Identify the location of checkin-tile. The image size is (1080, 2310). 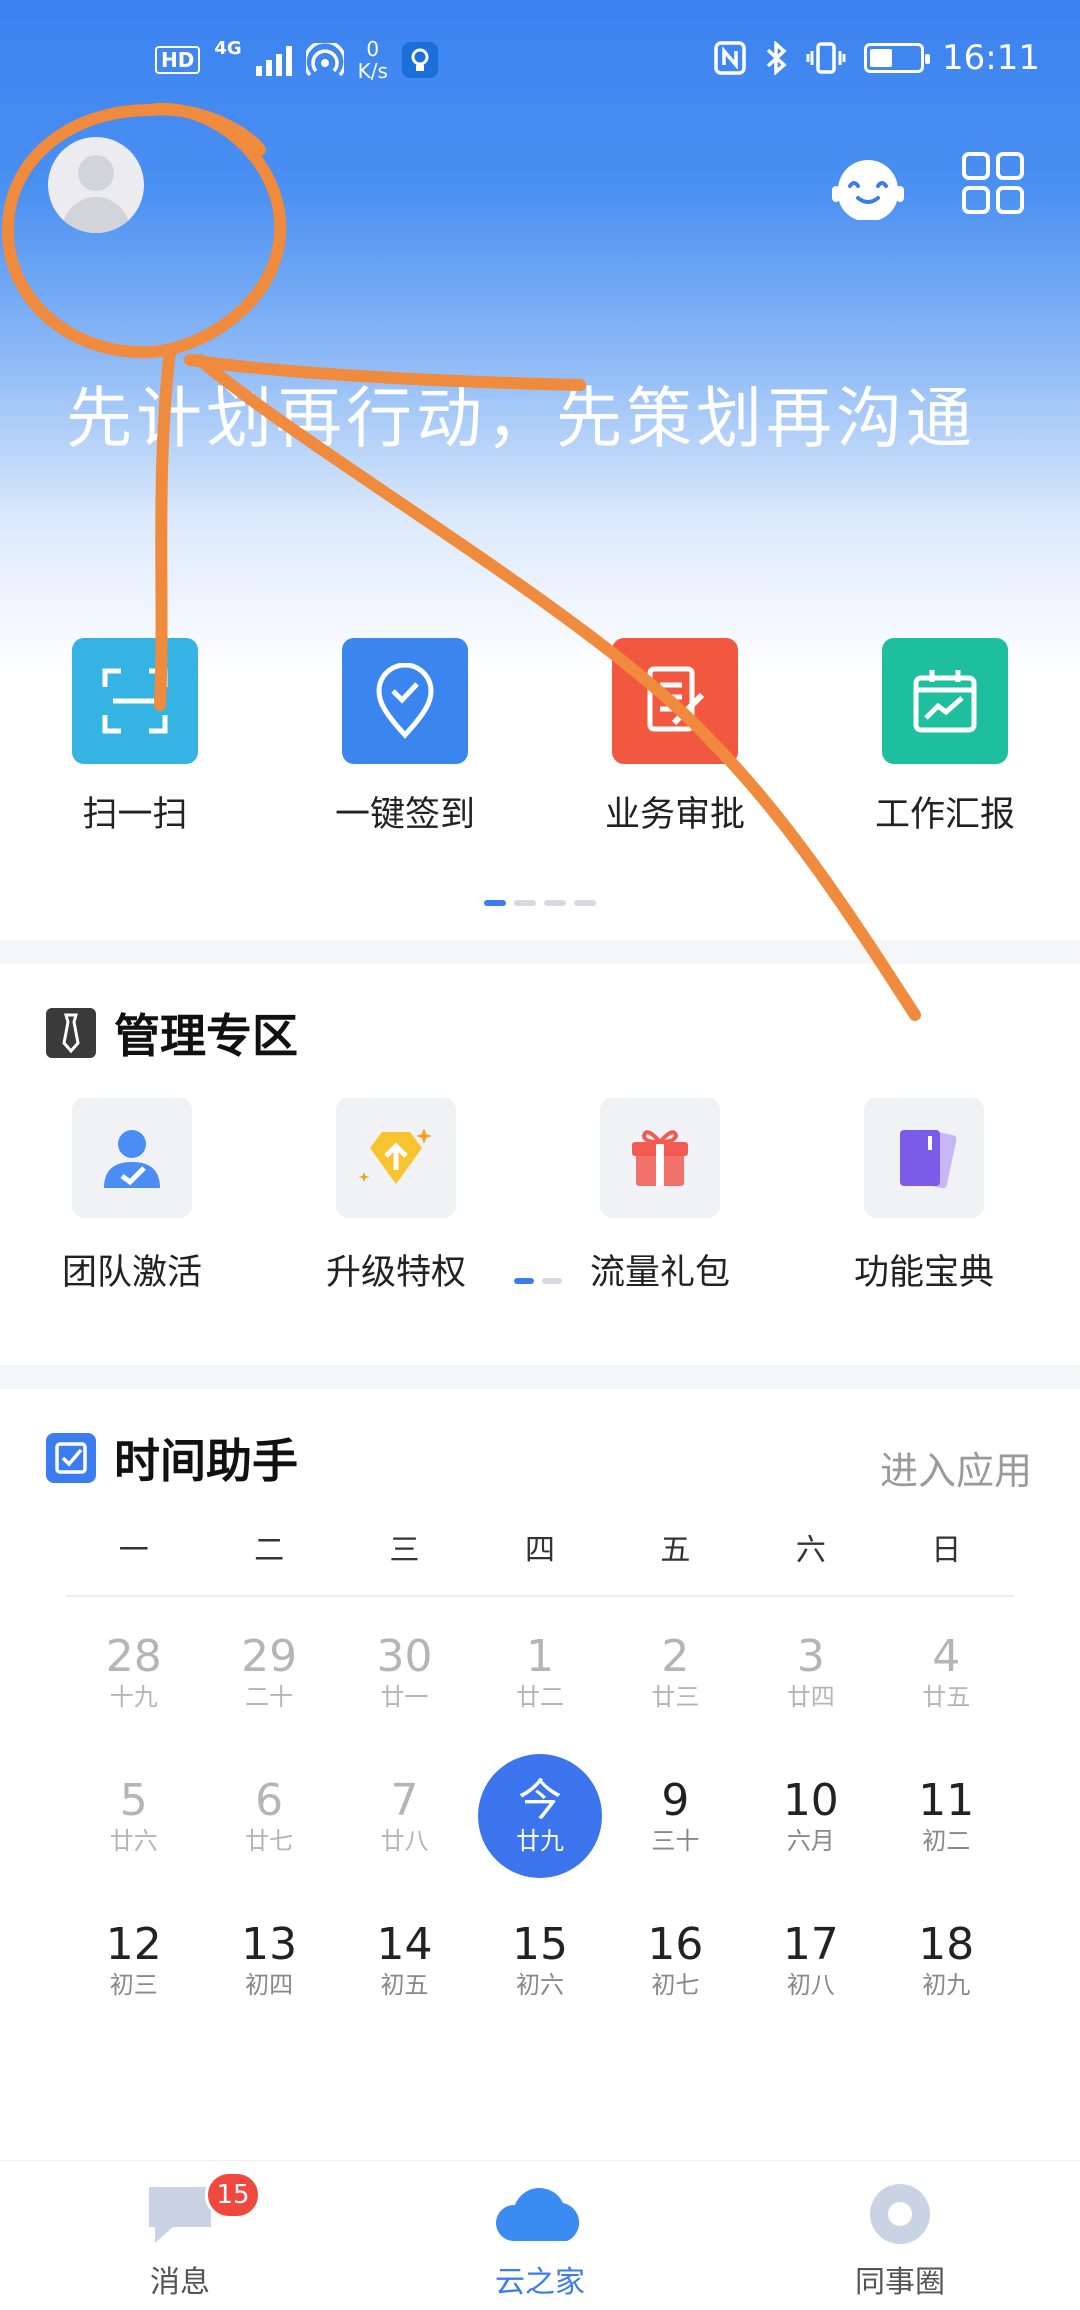
(405, 701).